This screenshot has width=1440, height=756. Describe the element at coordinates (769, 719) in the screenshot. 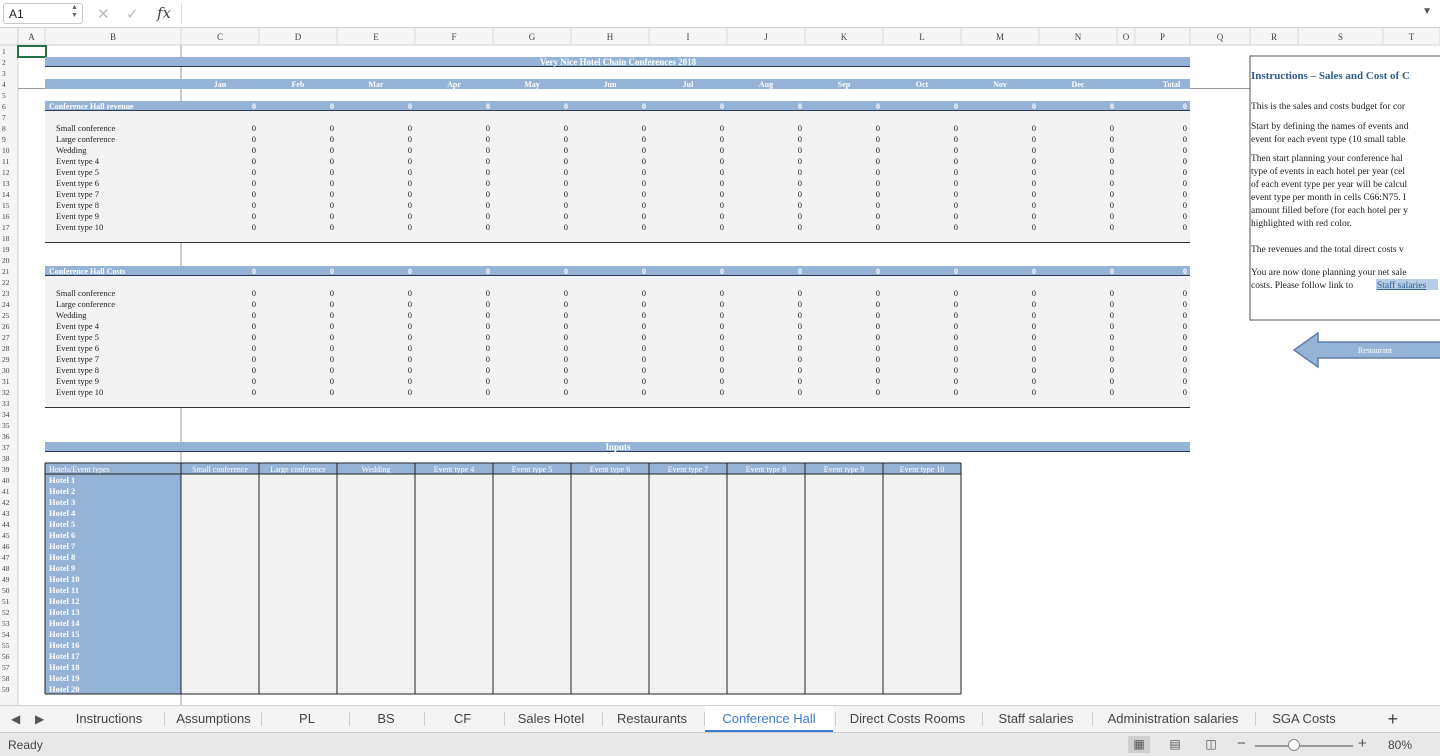

I see `tab-conference-hall: Conference Hall` at that location.